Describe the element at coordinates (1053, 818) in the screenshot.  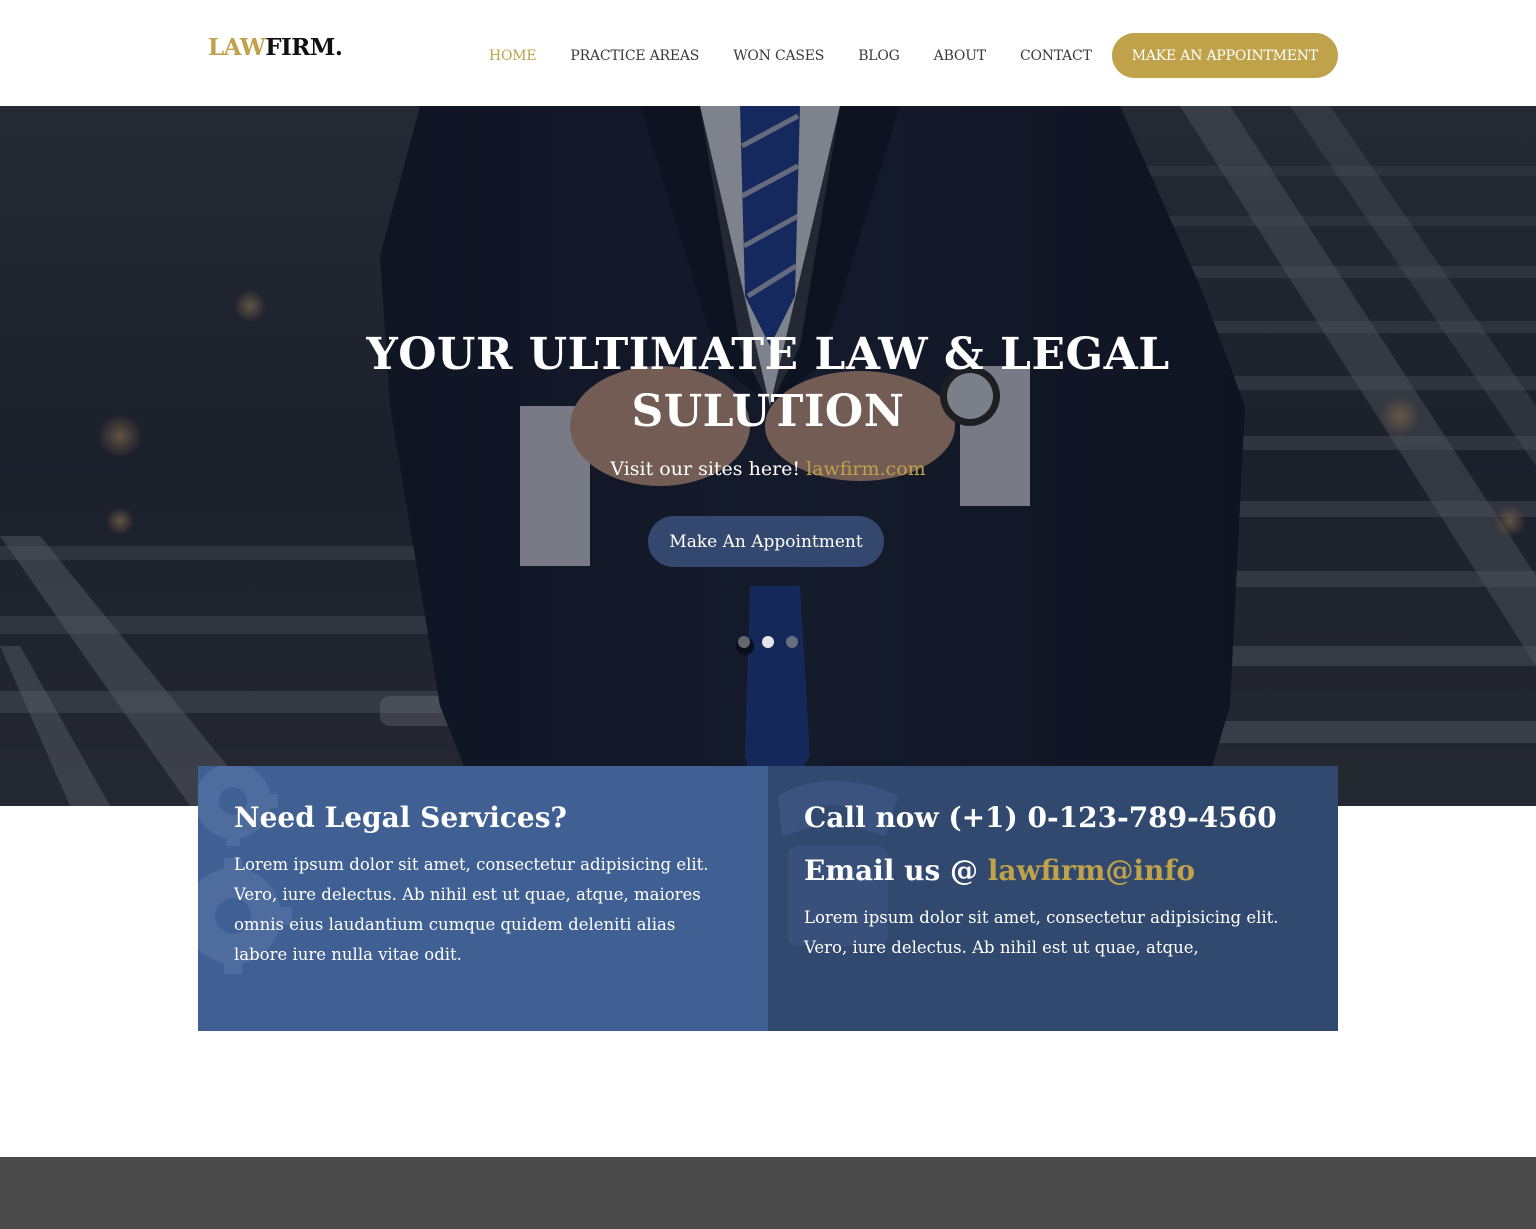
I see `call-now-line: Call now (+1) 0-123-789-4560` at that location.